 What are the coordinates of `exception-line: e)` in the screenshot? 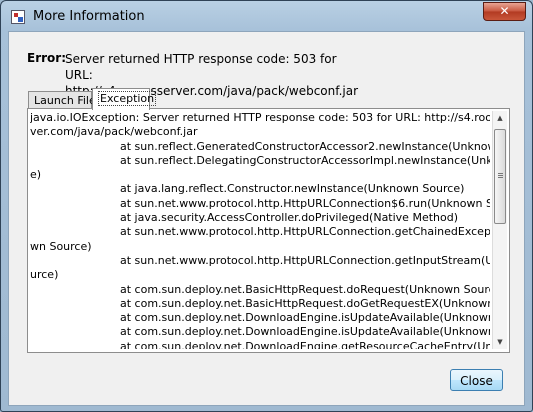 It's located at (36, 175).